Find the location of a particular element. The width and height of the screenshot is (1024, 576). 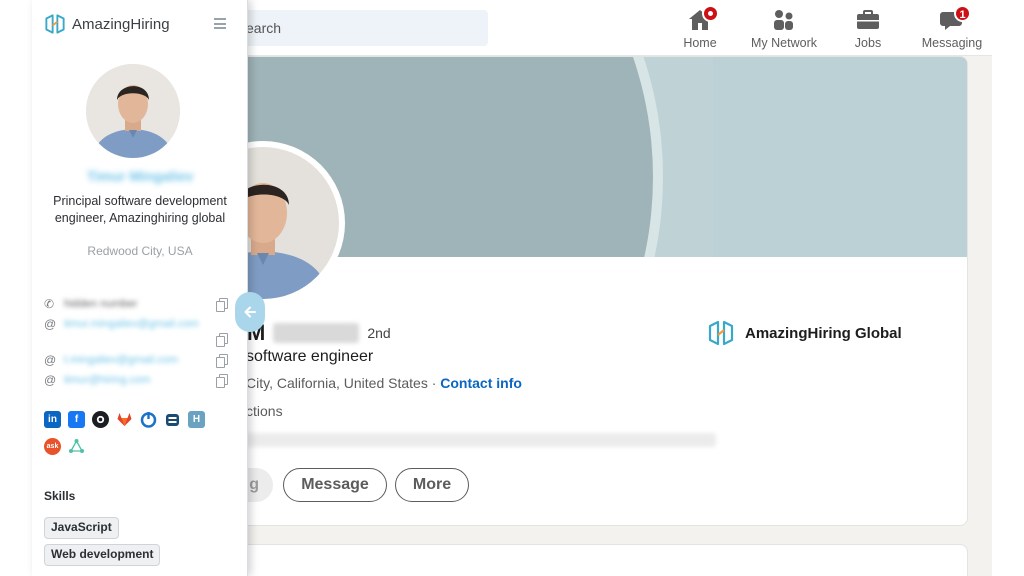

gitlab-icon is located at coordinates (124, 419).